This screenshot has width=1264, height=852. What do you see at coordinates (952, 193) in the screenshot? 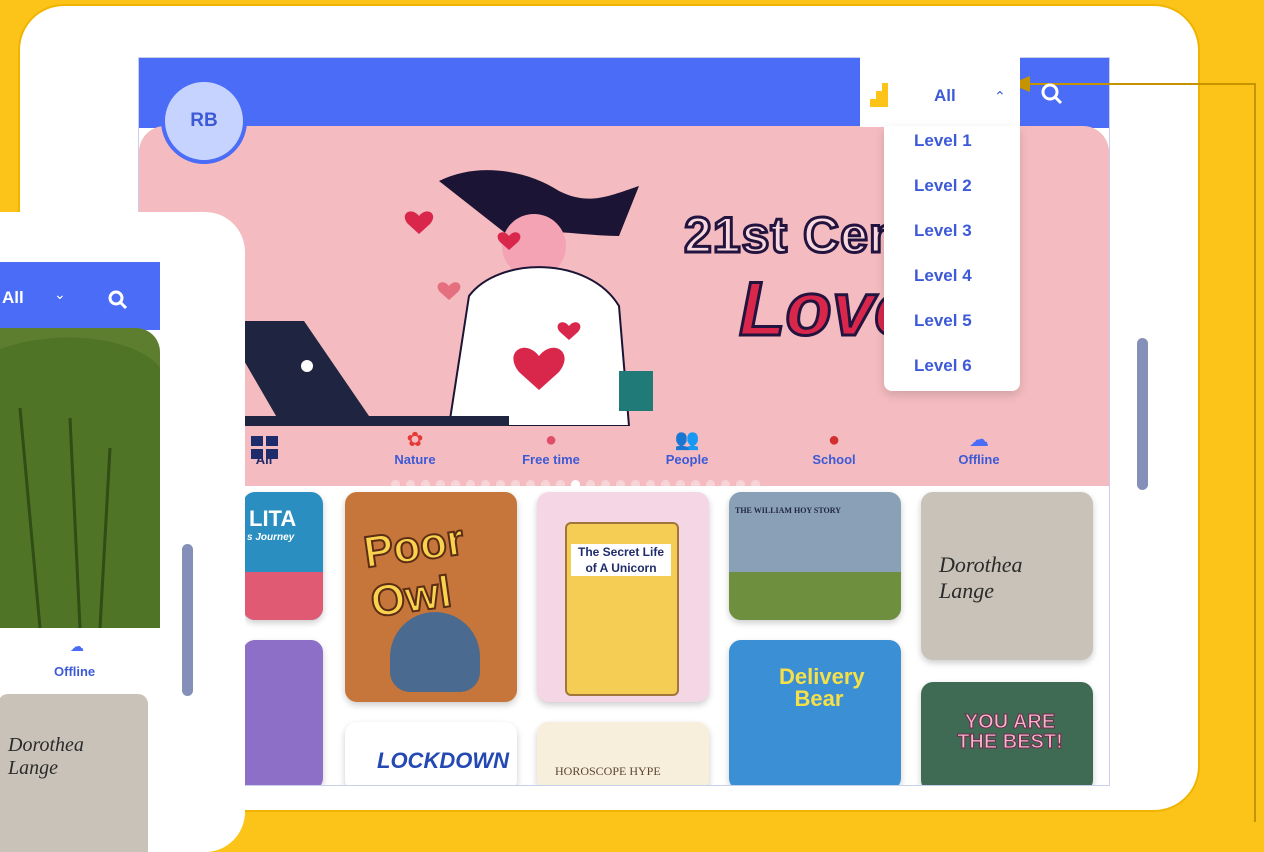
I see `level-option-2: Level 2` at bounding box center [952, 193].